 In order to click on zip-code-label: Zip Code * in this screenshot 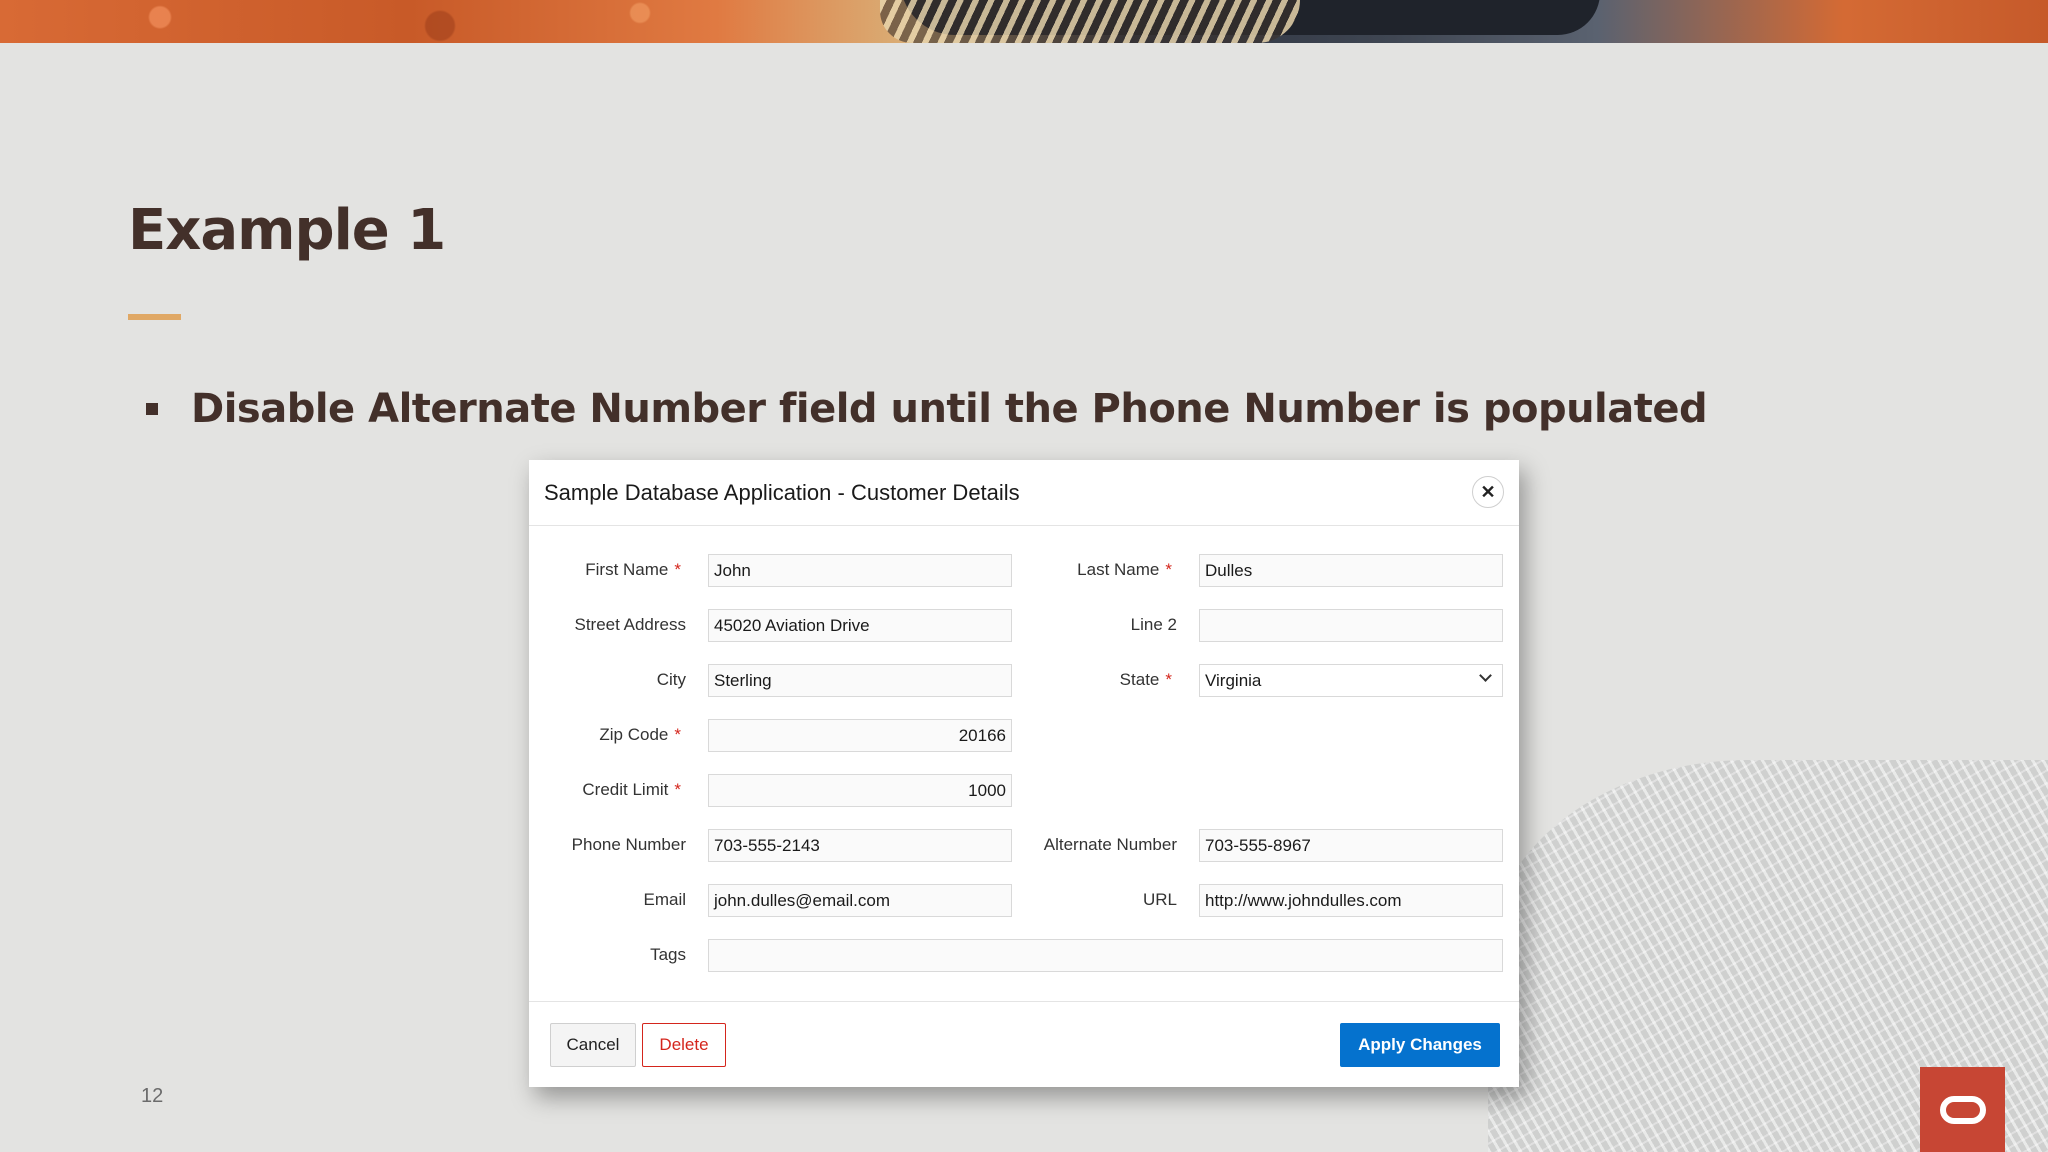, I will do `click(640, 734)`.